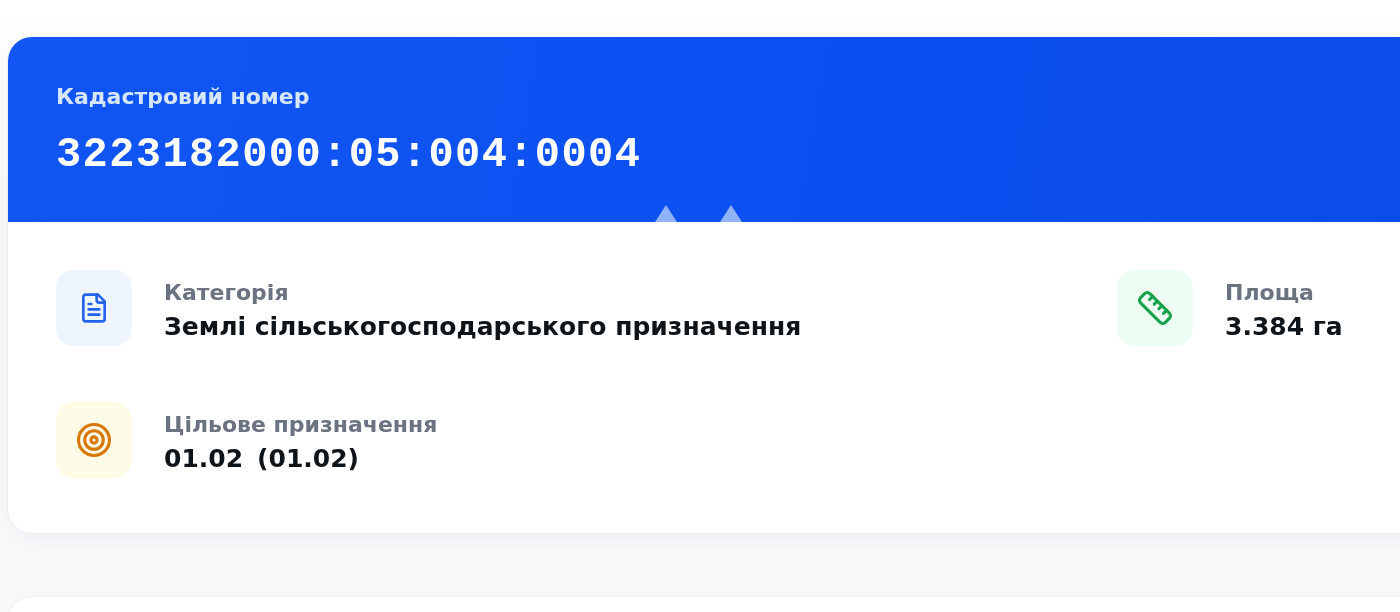 The image size is (1400, 612). What do you see at coordinates (94, 440) in the screenshot?
I see `target-icon` at bounding box center [94, 440].